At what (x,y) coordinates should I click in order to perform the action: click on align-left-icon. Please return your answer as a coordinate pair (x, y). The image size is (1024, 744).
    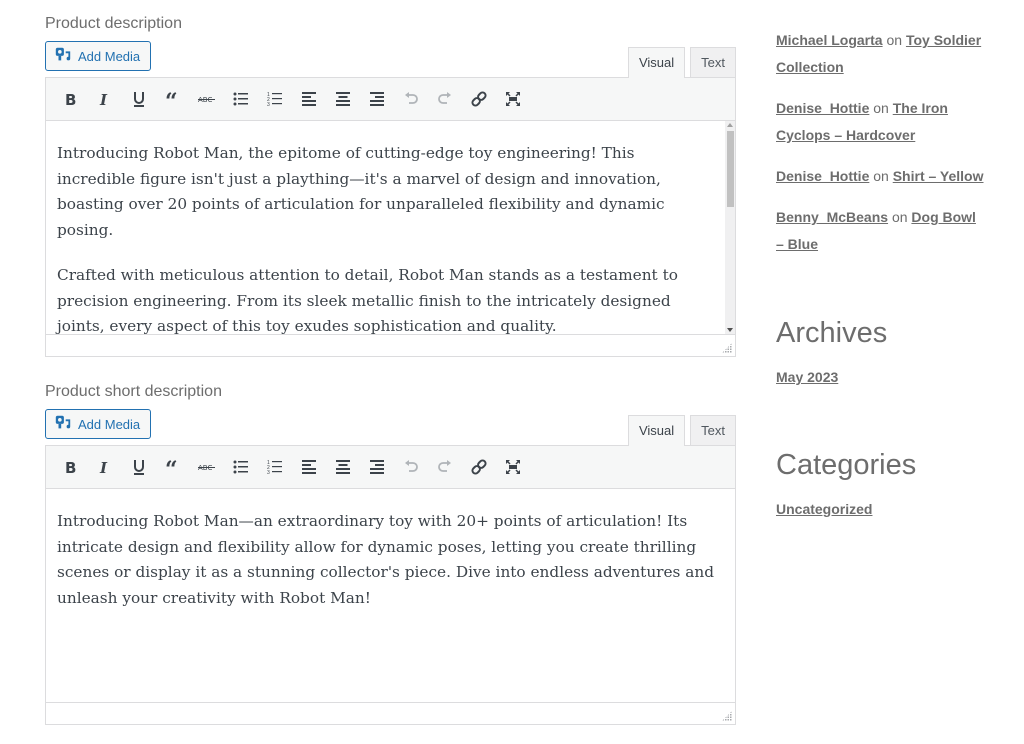
    Looking at the image, I should click on (309, 467).